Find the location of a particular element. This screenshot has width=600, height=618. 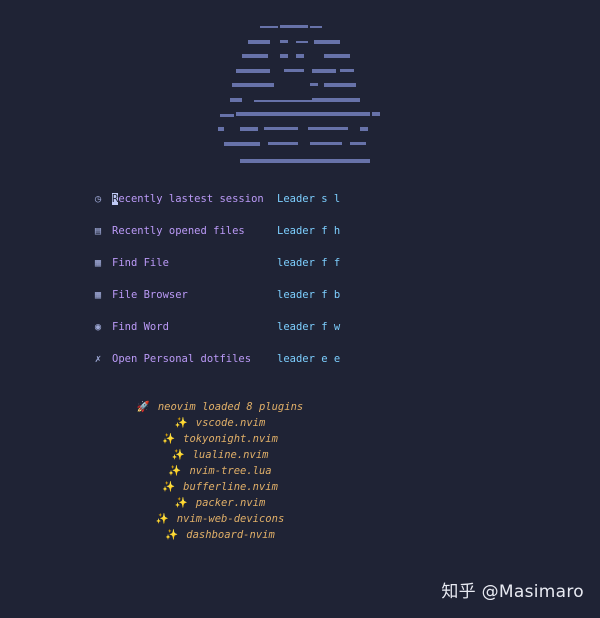

menu-item-dotfiles: ✗ Open Personal dotfiles leader e e is located at coordinates (222, 359).